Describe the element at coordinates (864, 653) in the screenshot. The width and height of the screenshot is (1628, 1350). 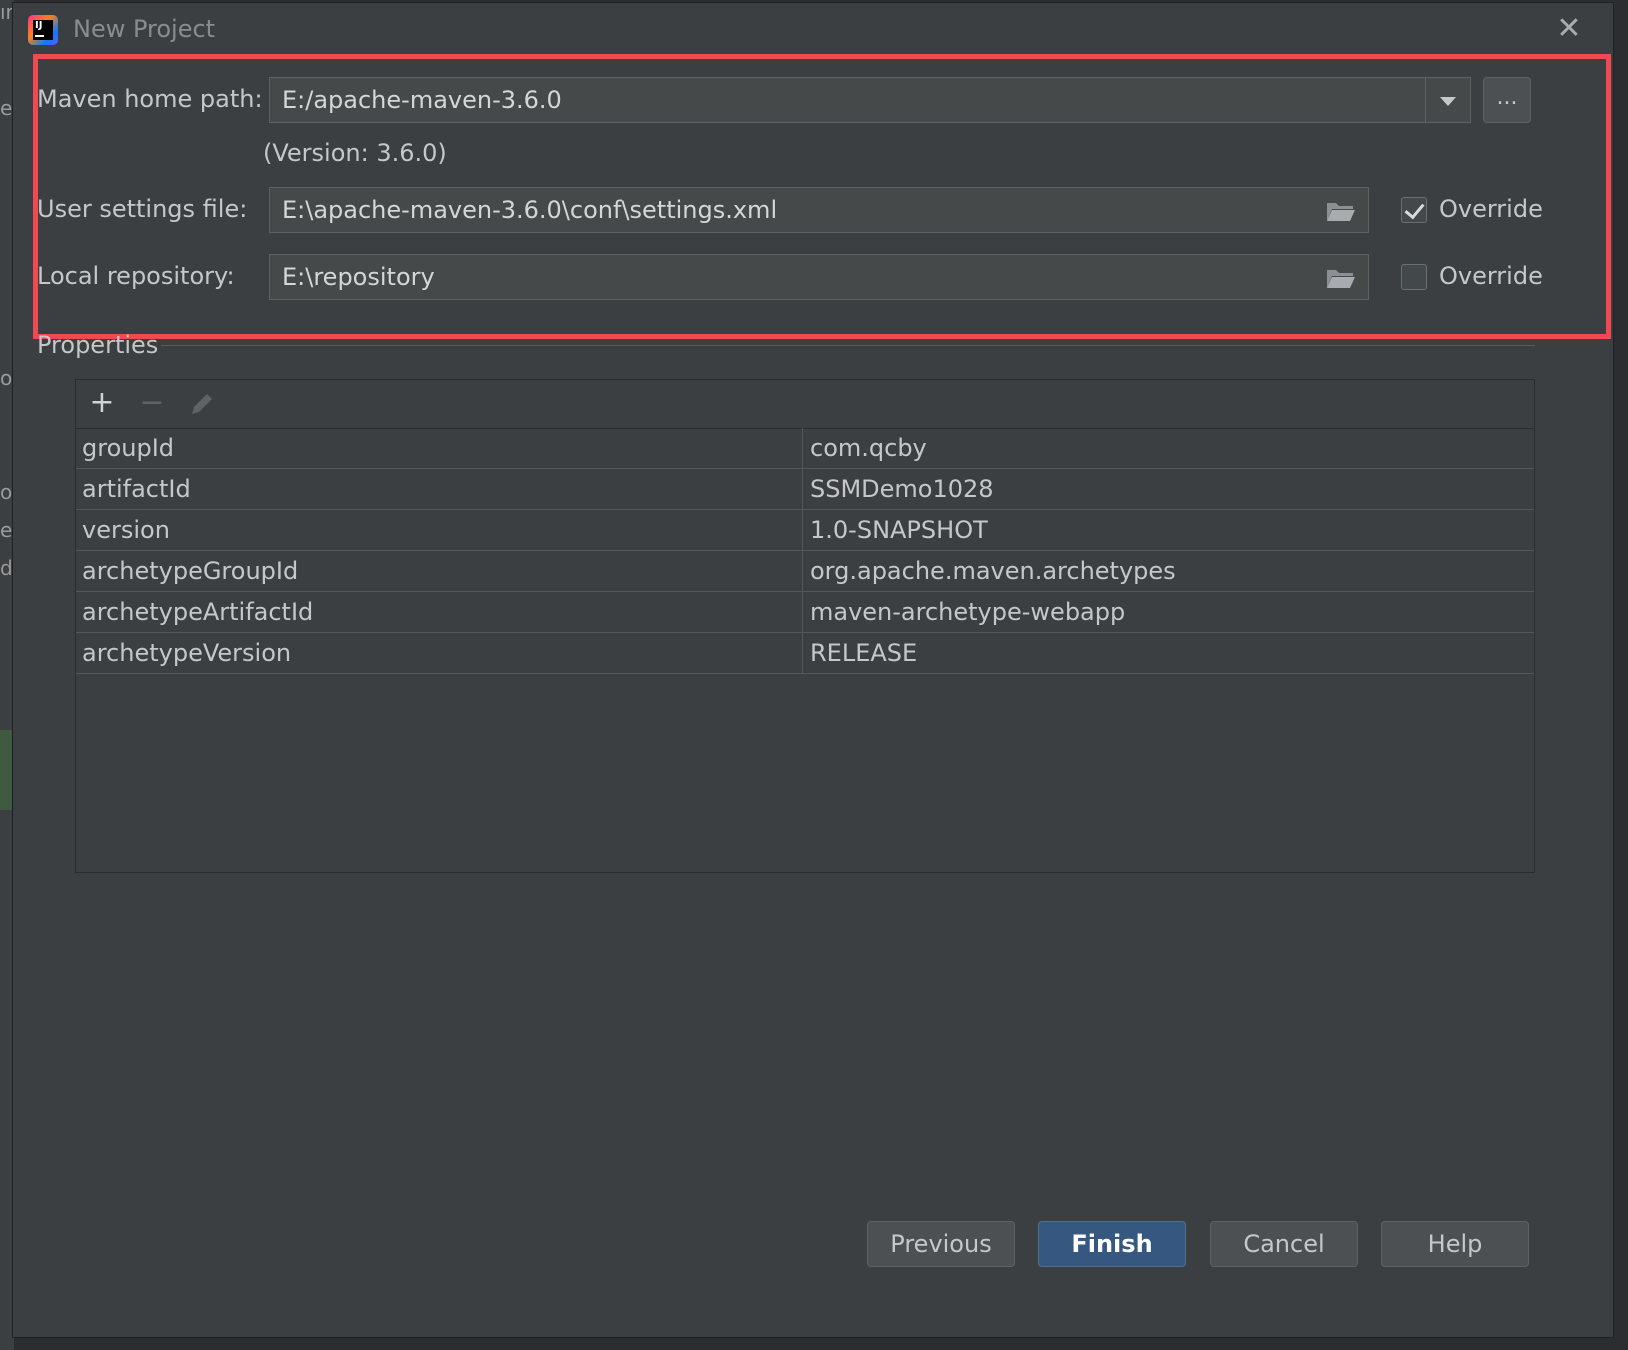
I see `property-value: RELEASE` at that location.